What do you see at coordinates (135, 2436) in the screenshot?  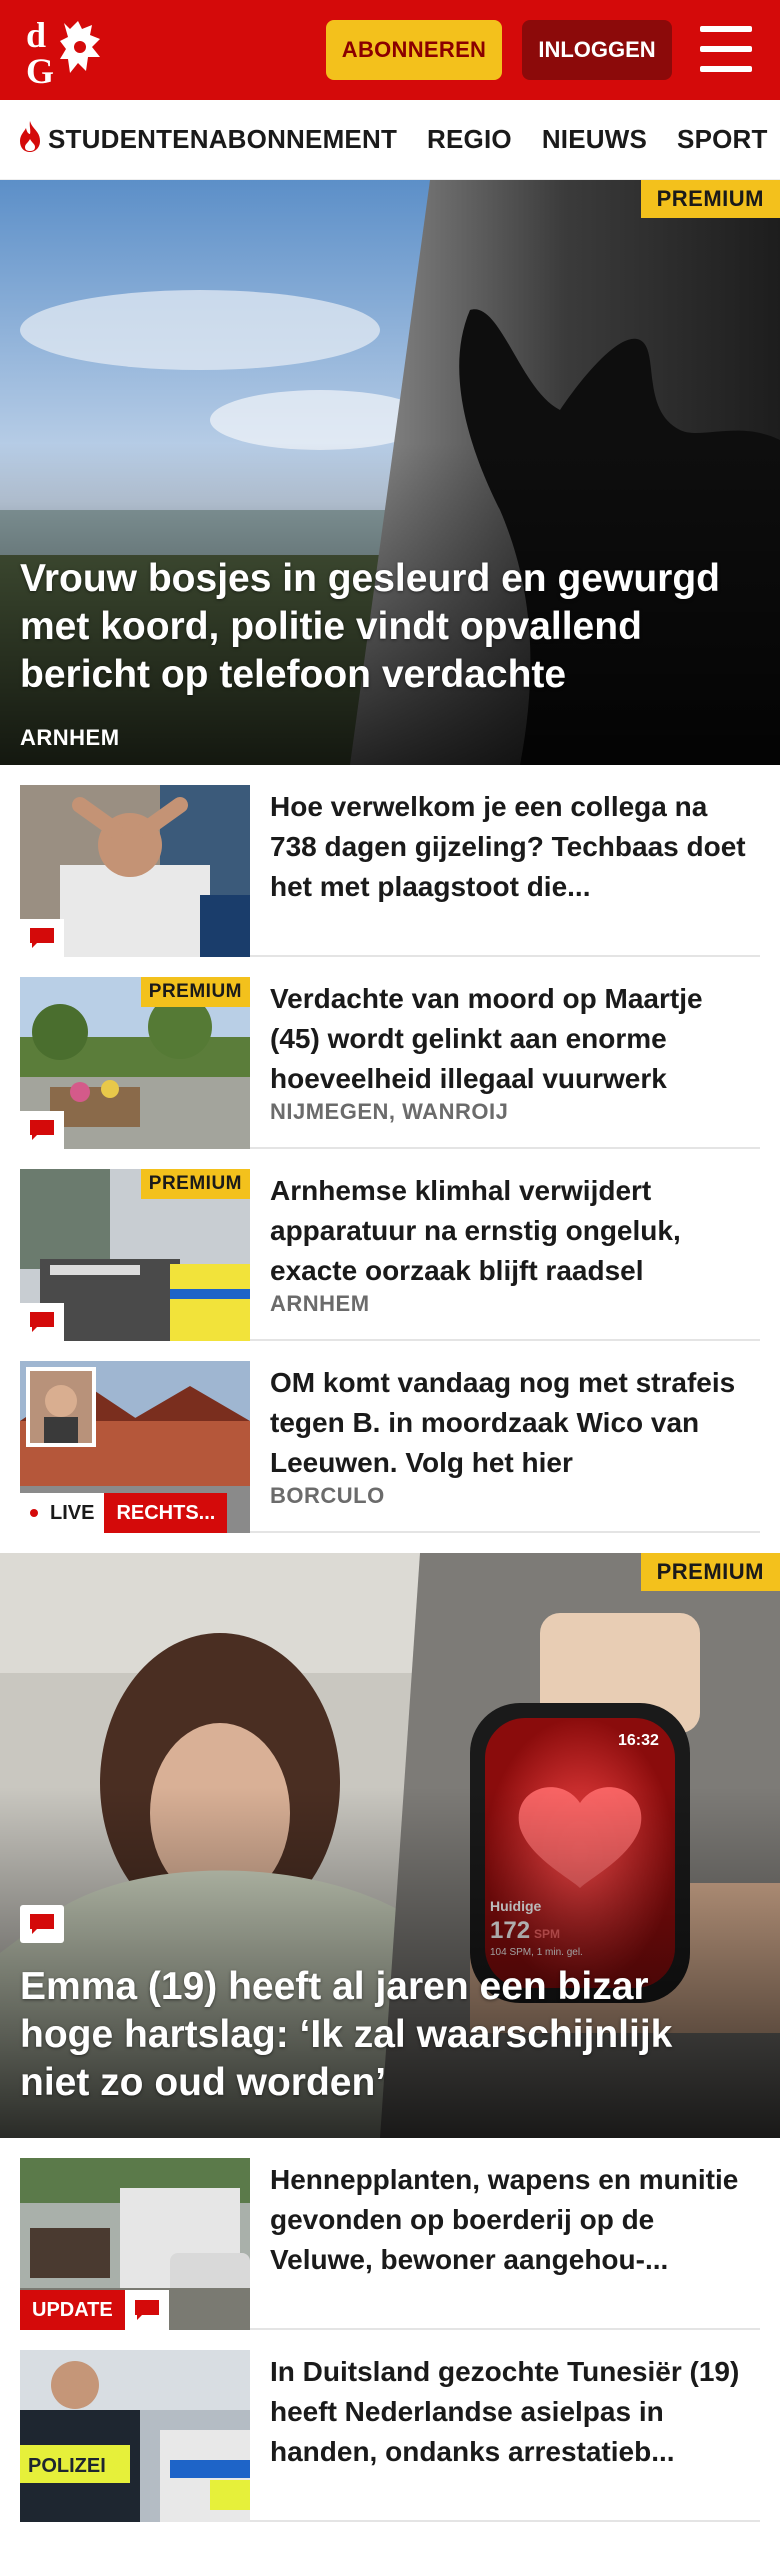 I see `article-thumbnail: POLIZEI` at bounding box center [135, 2436].